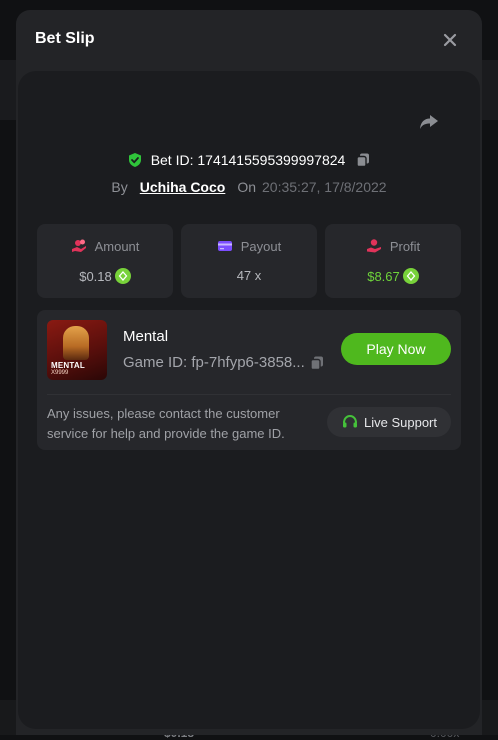  What do you see at coordinates (405, 246) in the screenshot?
I see `stat-profit-label: Profit` at bounding box center [405, 246].